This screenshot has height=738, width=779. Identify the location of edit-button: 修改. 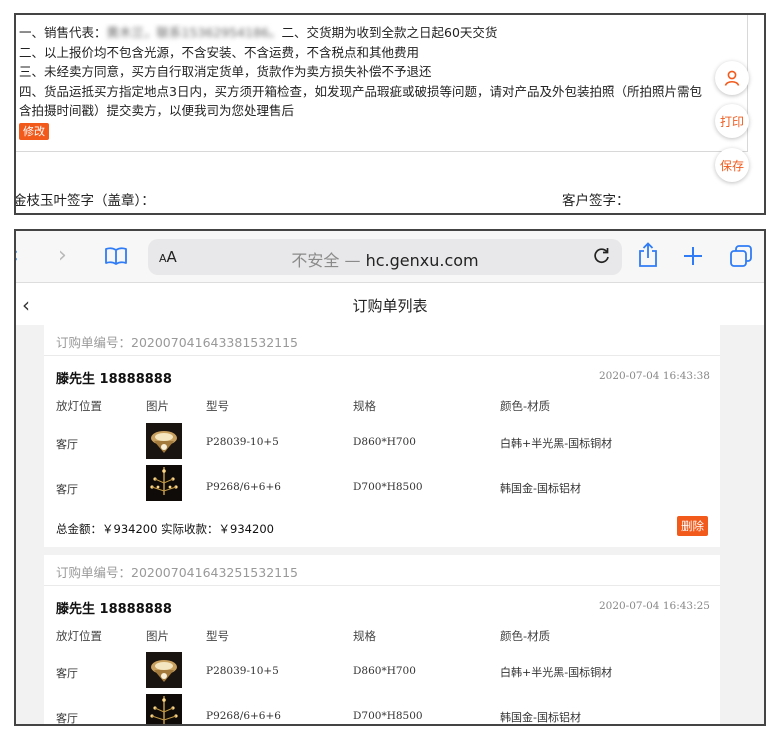
(34, 131).